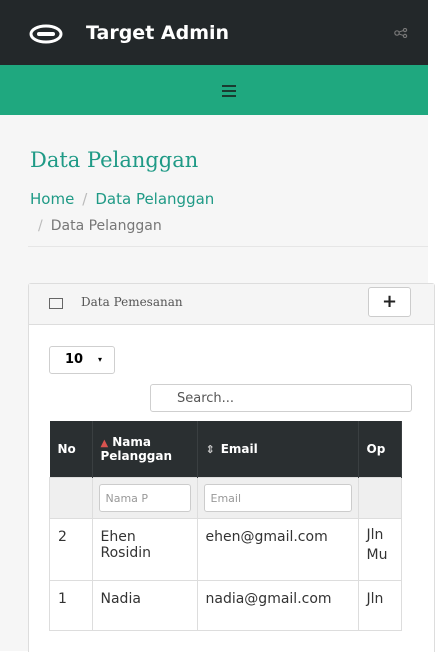 Image resolution: width=439 pixels, height=652 pixels. Describe the element at coordinates (379, 549) in the screenshot. I see `cell-alamat: Jln Mu` at that location.